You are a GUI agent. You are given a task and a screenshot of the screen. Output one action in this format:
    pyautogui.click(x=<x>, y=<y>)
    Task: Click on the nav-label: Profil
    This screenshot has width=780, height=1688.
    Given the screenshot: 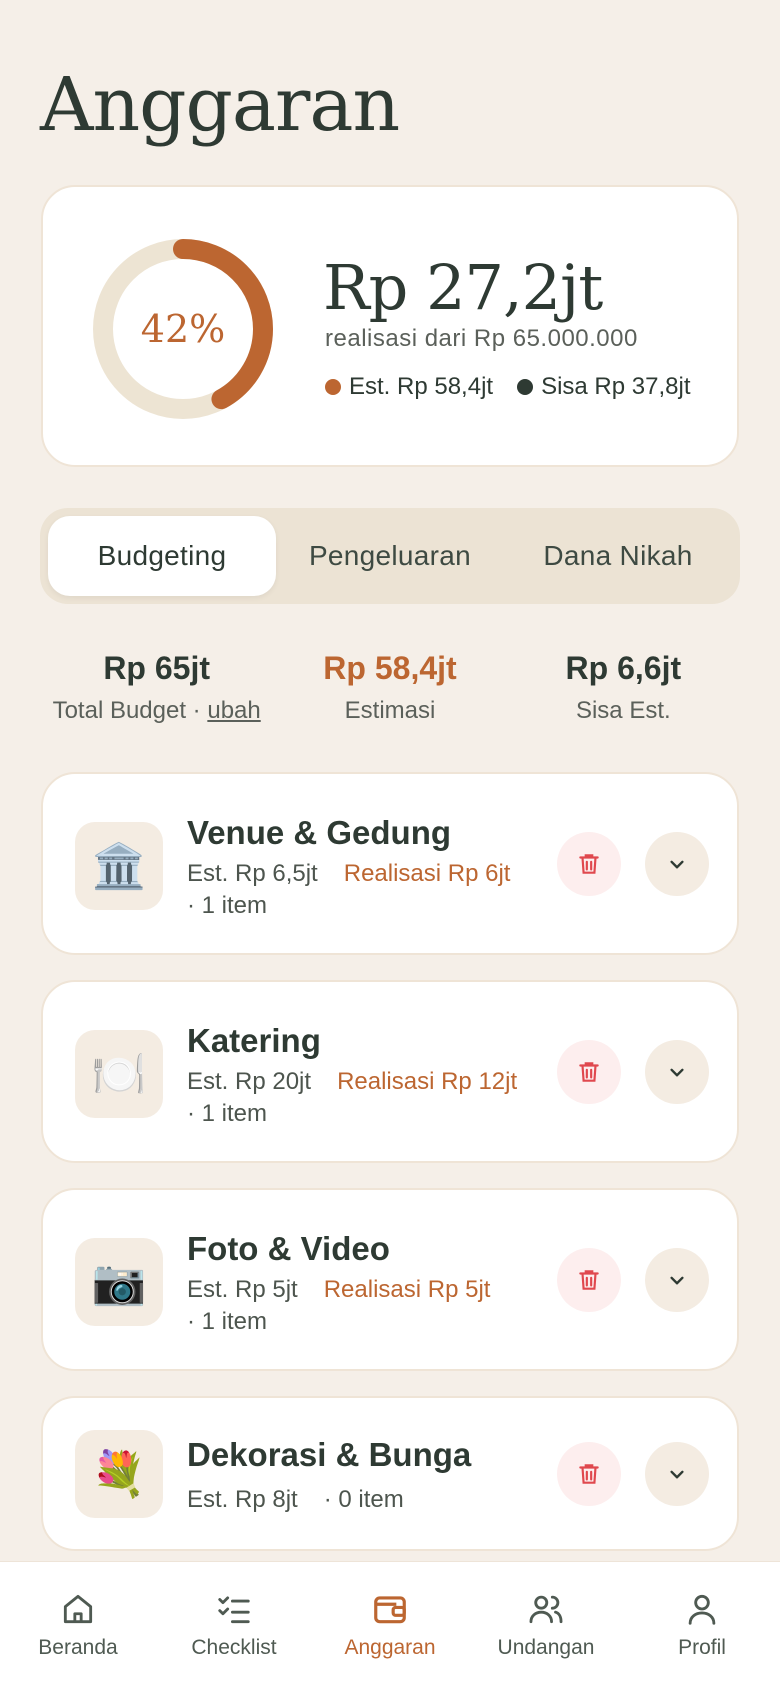 What is the action you would take?
    pyautogui.click(x=702, y=1647)
    